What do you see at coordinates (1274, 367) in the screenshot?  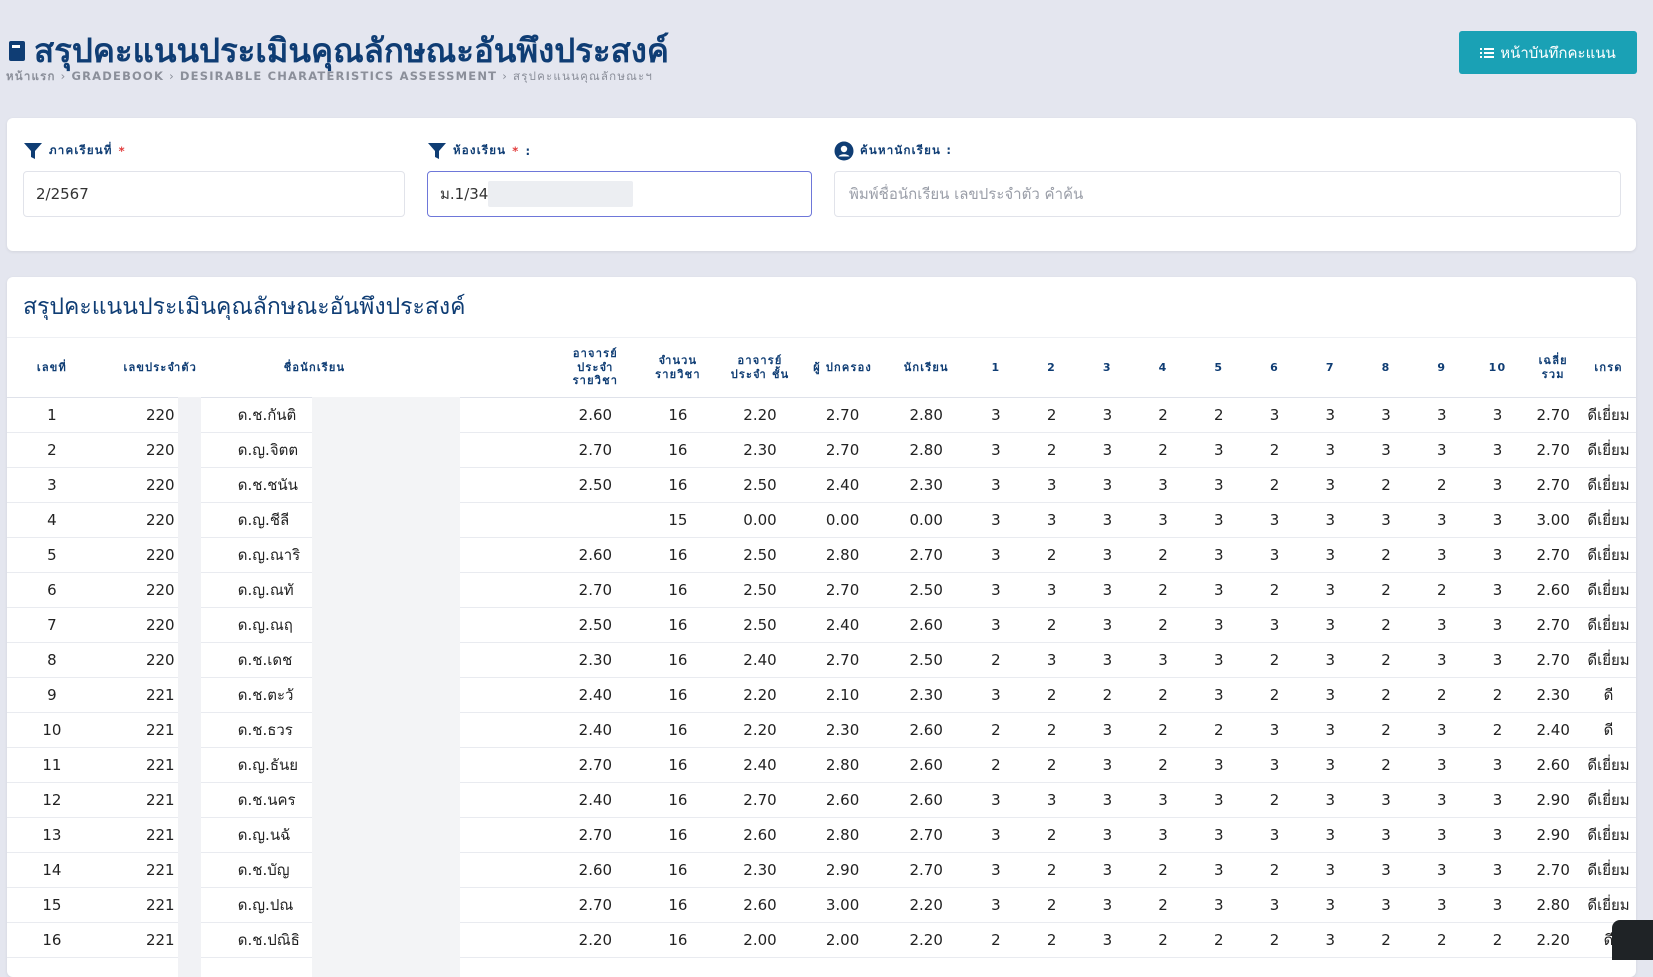 I see `col-header-item-6: 6` at bounding box center [1274, 367].